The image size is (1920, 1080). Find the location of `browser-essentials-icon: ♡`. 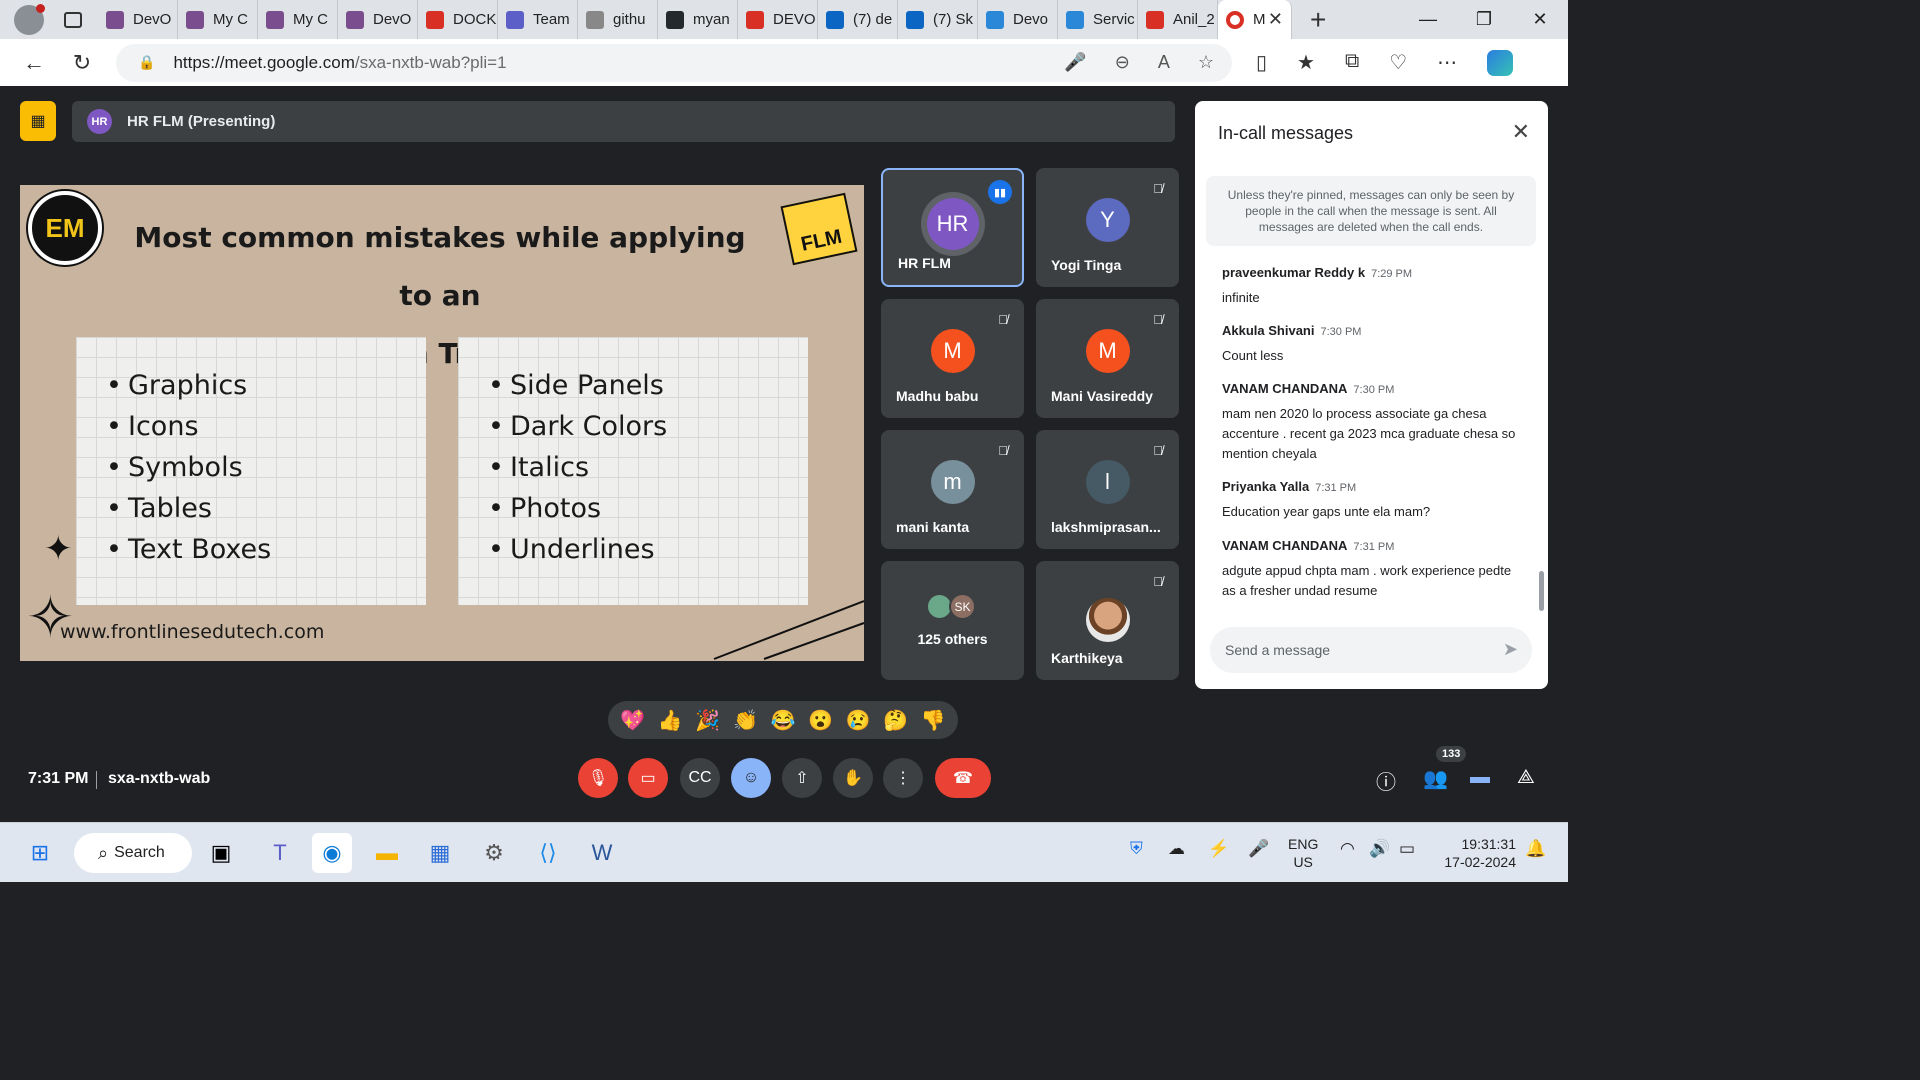

browser-essentials-icon: ♡ is located at coordinates (1398, 63).